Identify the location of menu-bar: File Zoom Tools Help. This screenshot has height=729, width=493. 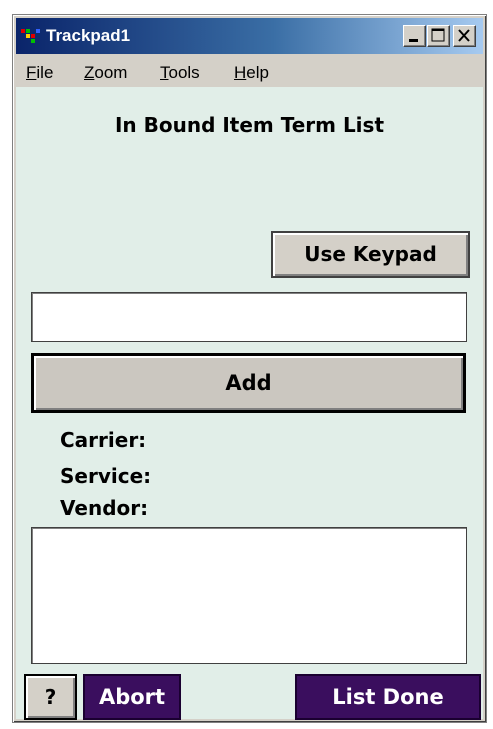
(249, 72).